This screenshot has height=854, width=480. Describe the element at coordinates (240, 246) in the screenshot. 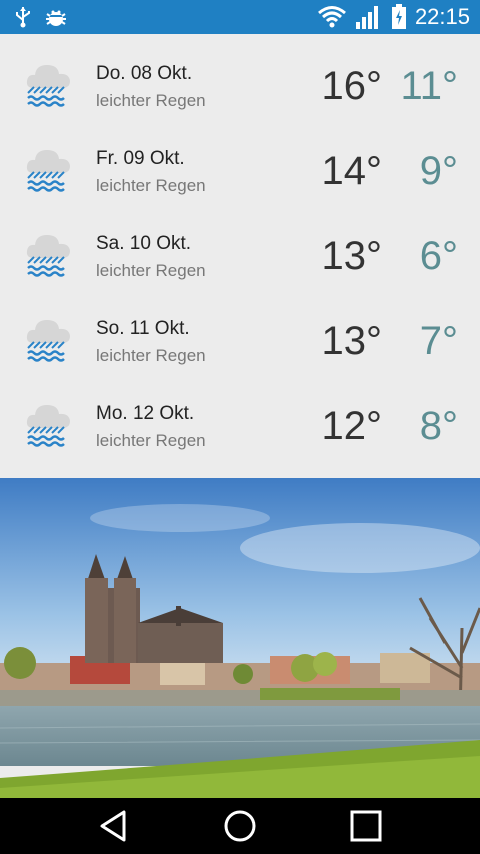

I see `forecast-row: Sa. 10 Okt. leichter Regen 13° 6°` at that location.